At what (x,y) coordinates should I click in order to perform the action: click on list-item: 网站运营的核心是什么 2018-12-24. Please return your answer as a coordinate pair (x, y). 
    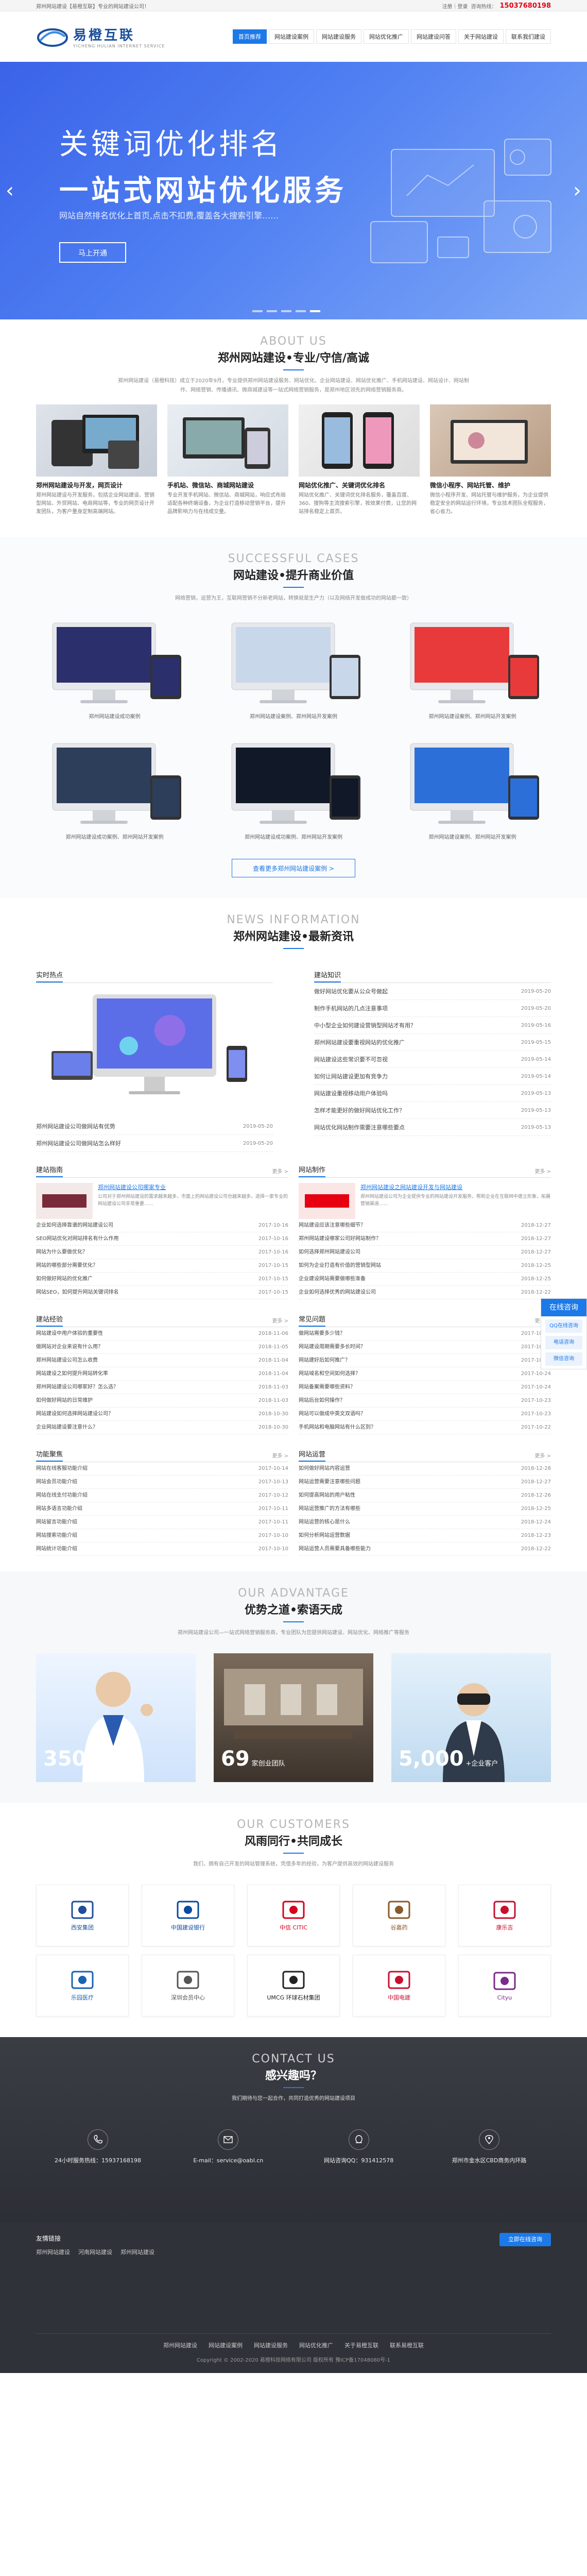
    Looking at the image, I should click on (425, 1522).